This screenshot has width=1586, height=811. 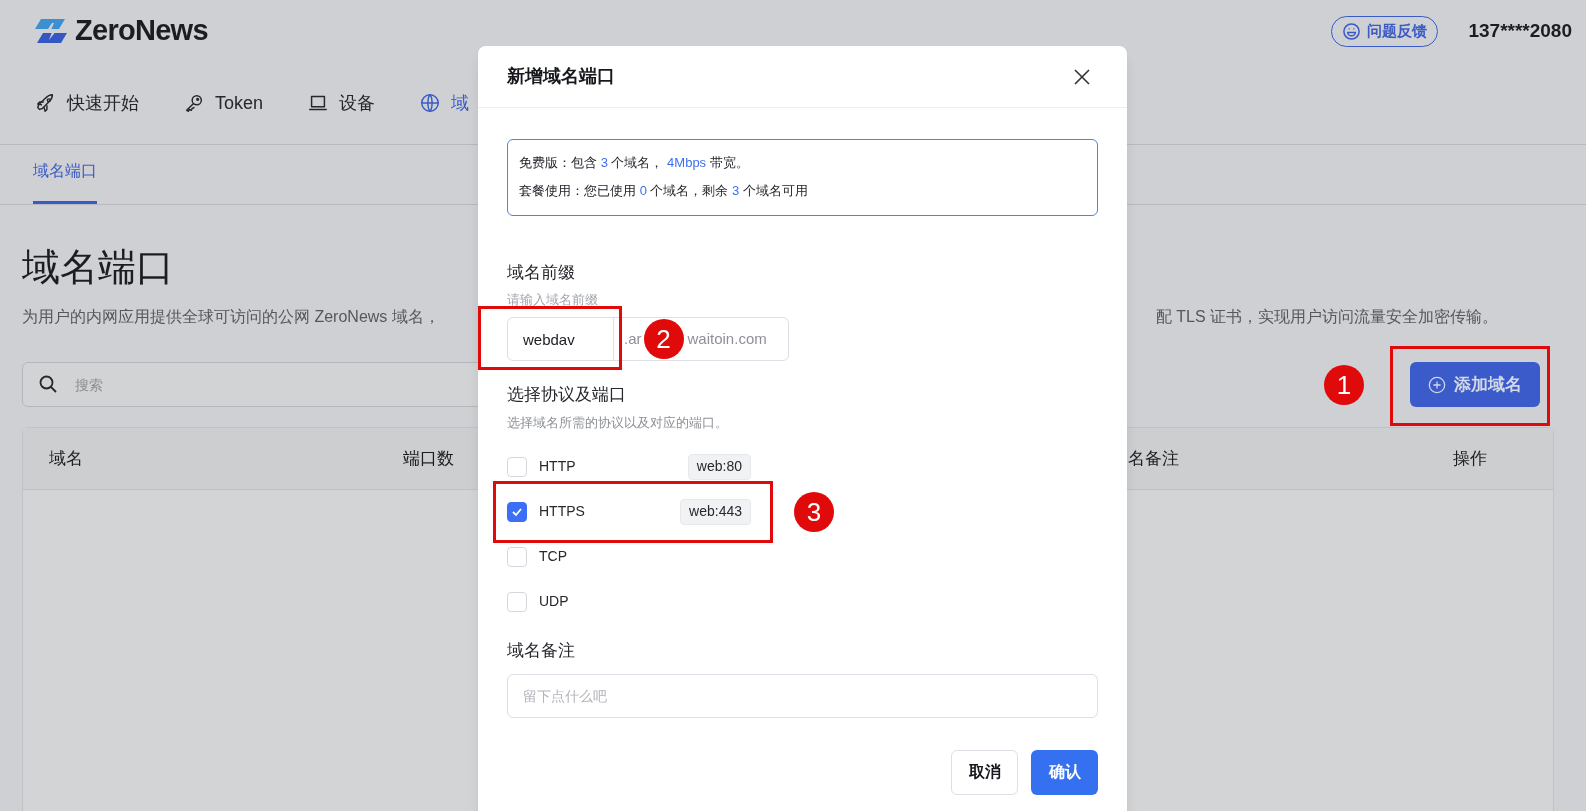 What do you see at coordinates (1326, 317) in the screenshot?
I see `page-description: 配 TLS 证书，实现用户访问流量安全加密传输。` at bounding box center [1326, 317].